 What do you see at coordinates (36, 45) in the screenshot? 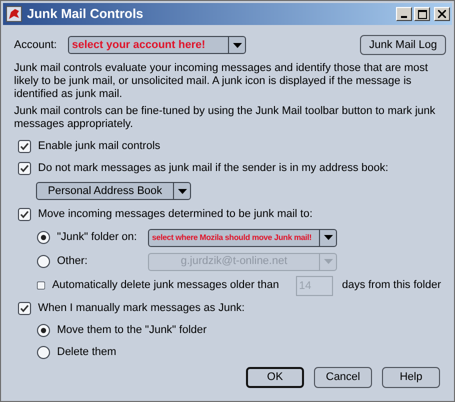
I see `account-label: Account:` at bounding box center [36, 45].